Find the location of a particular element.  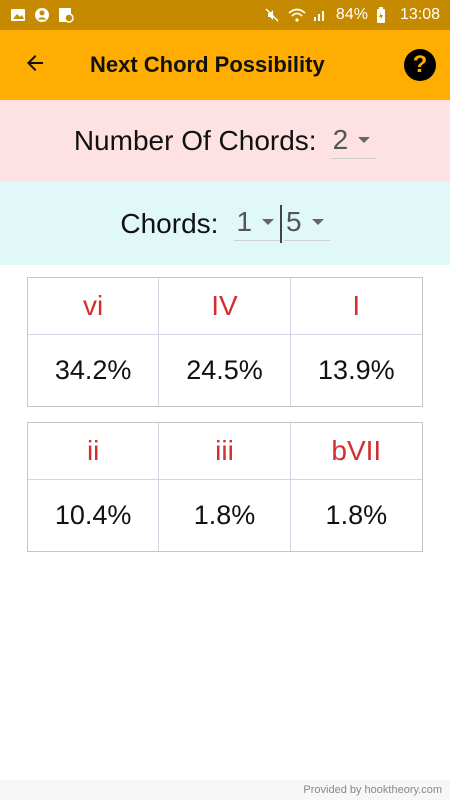

status-right: 84% 13:08 is located at coordinates (352, 15).